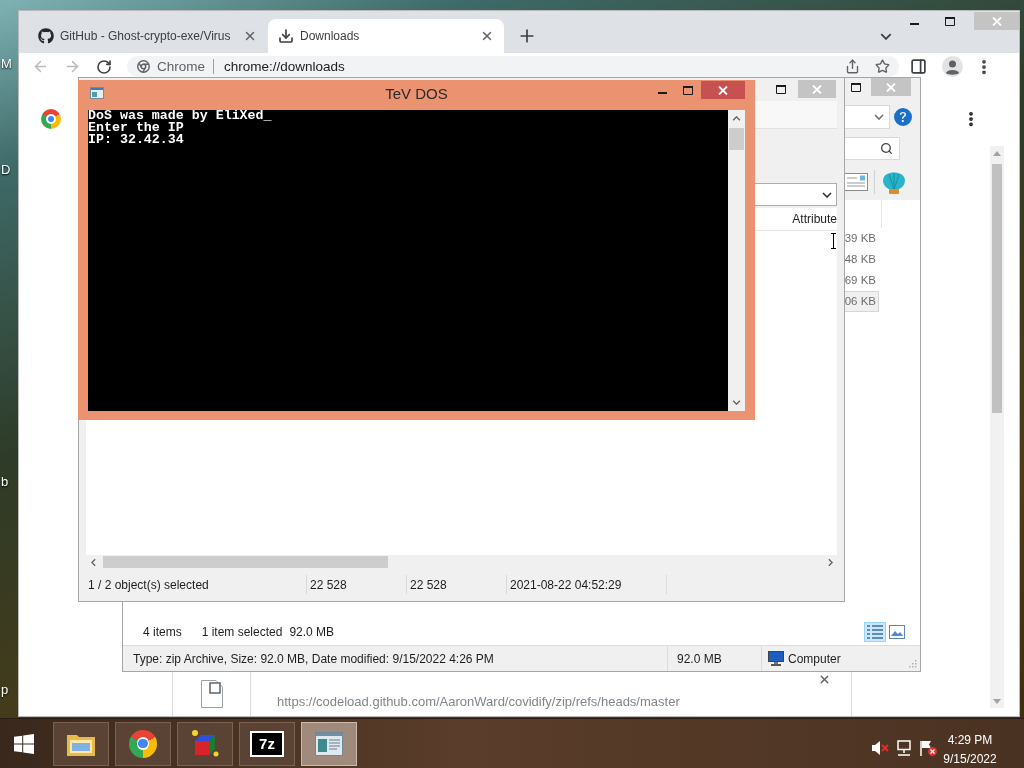 This screenshot has height=768, width=1024. What do you see at coordinates (148, 585) in the screenshot?
I see `status-text: 1 / 2 object(s) selected` at bounding box center [148, 585].